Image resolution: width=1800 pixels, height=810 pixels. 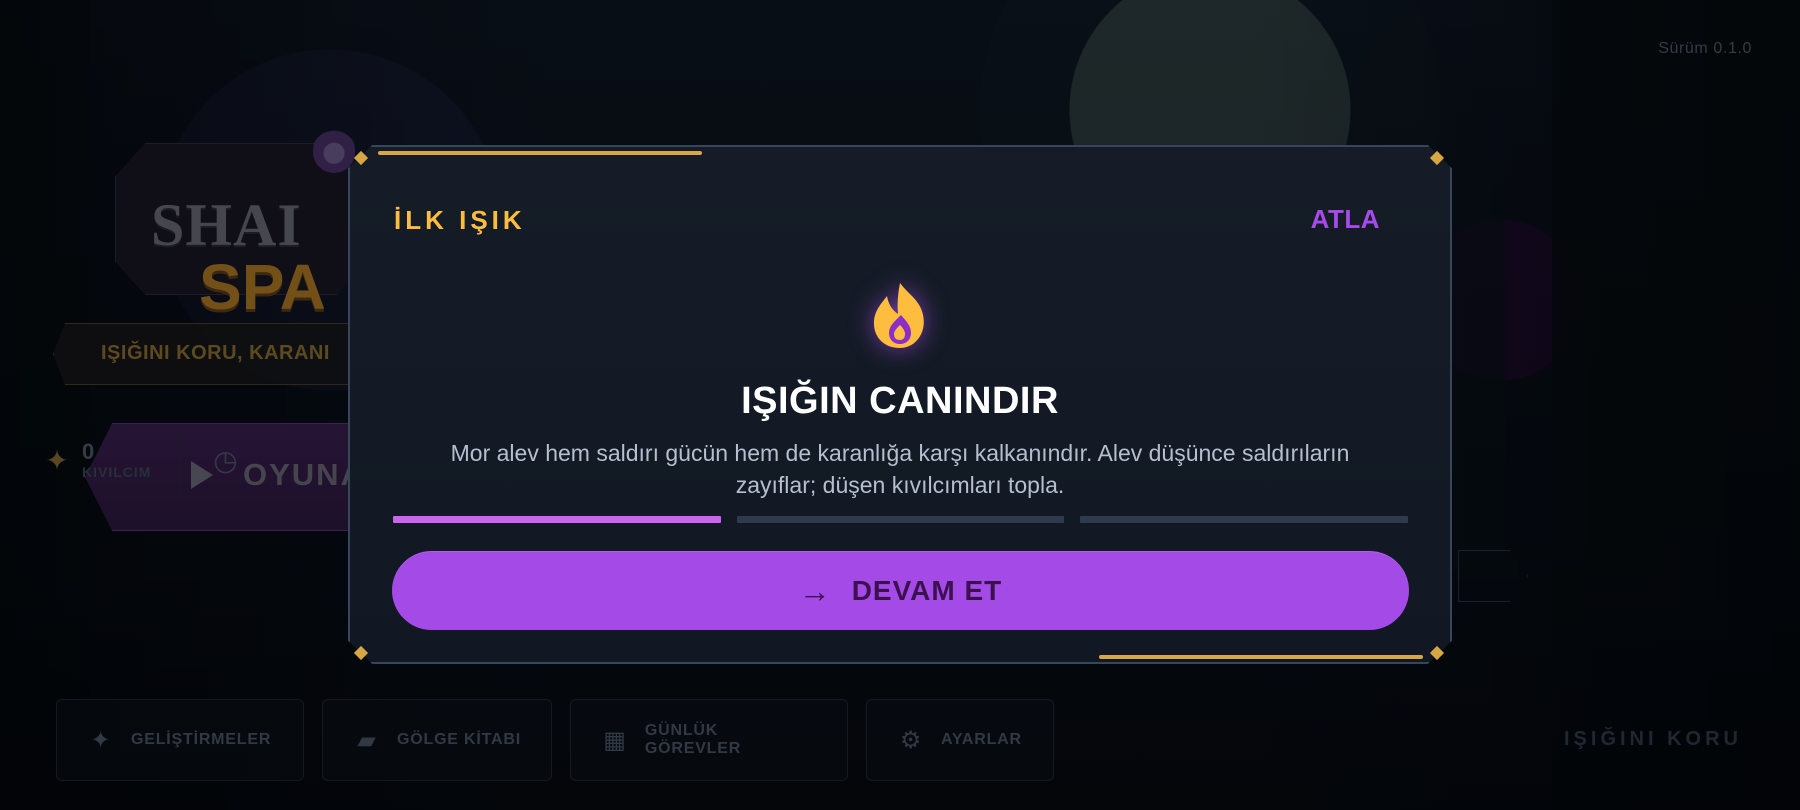 What do you see at coordinates (1345, 219) in the screenshot?
I see `skip-button: ATLA` at bounding box center [1345, 219].